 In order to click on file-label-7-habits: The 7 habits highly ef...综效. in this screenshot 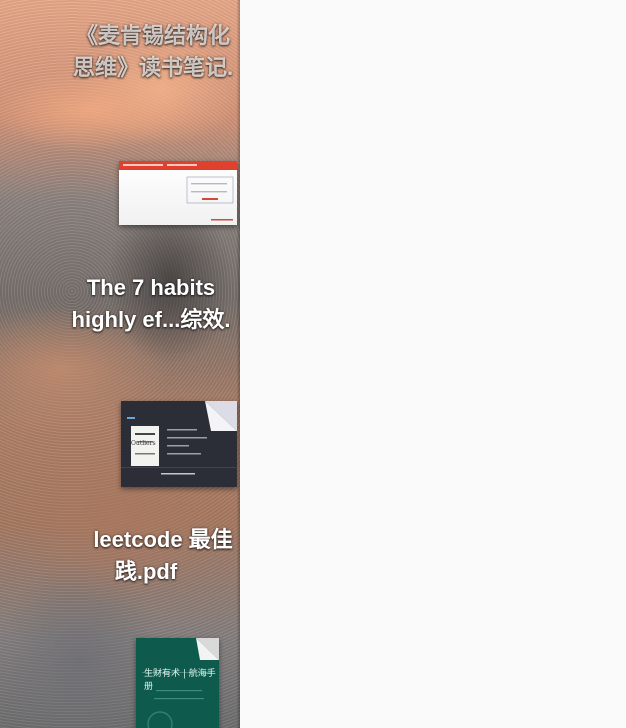, I will do `click(148, 304)`.